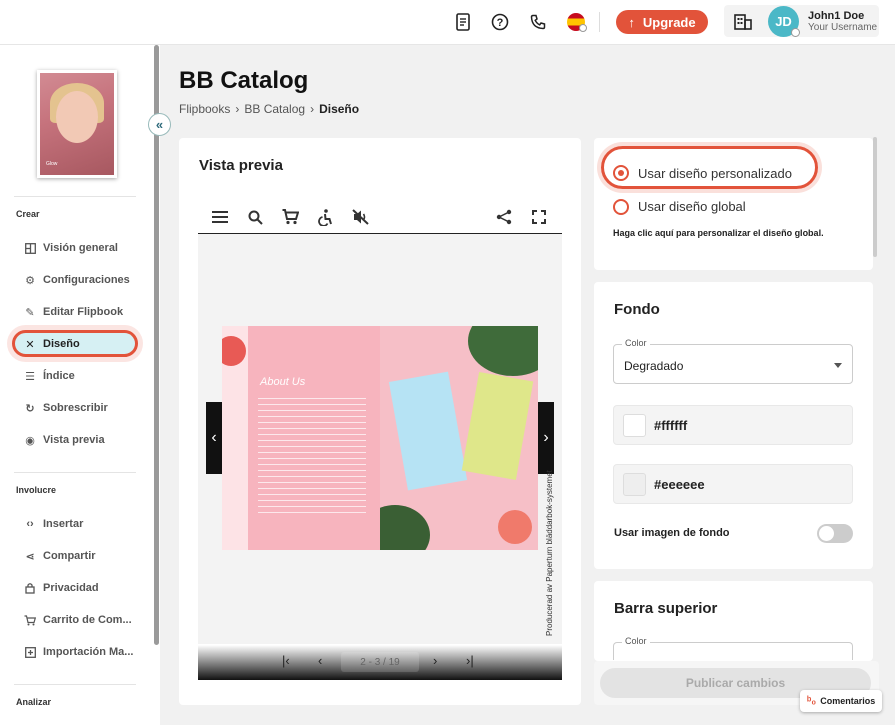 This screenshot has width=895, height=725. Describe the element at coordinates (61, 588) in the screenshot. I see `sidebar-item-privacidad: Privacidad` at that location.